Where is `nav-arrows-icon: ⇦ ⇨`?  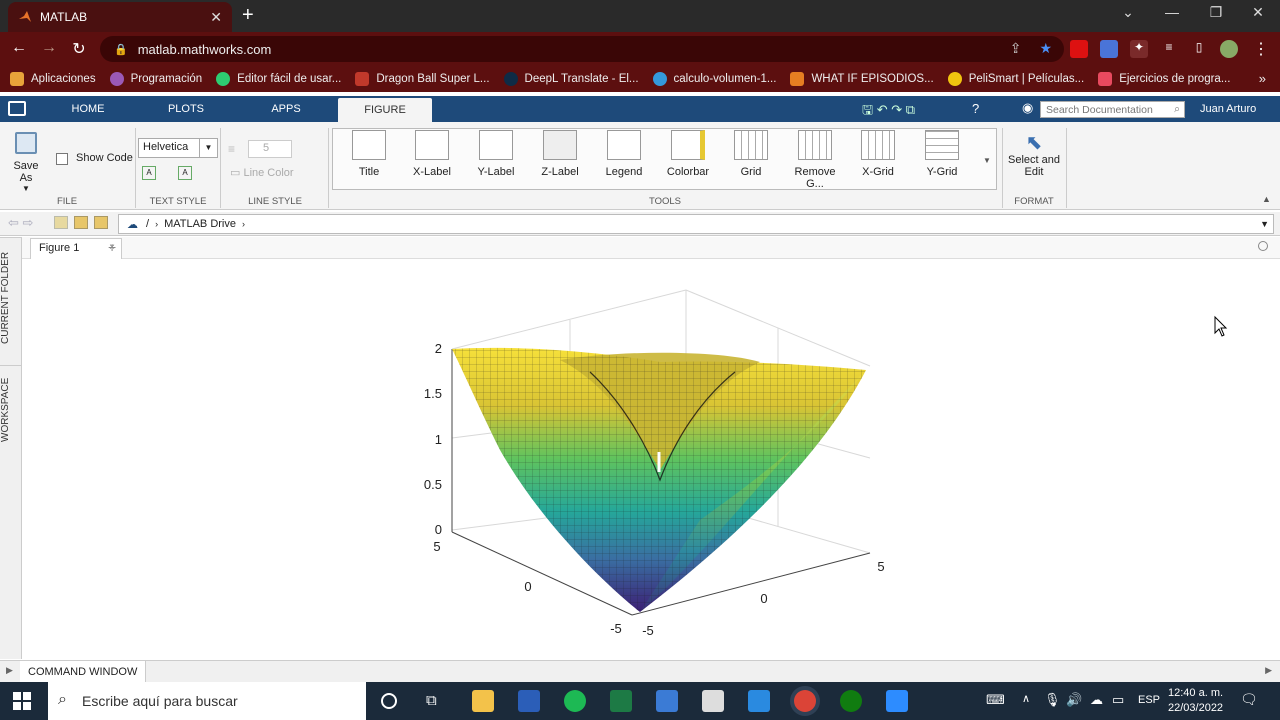
nav-arrows-icon: ⇦ ⇨ is located at coordinates (20, 223).